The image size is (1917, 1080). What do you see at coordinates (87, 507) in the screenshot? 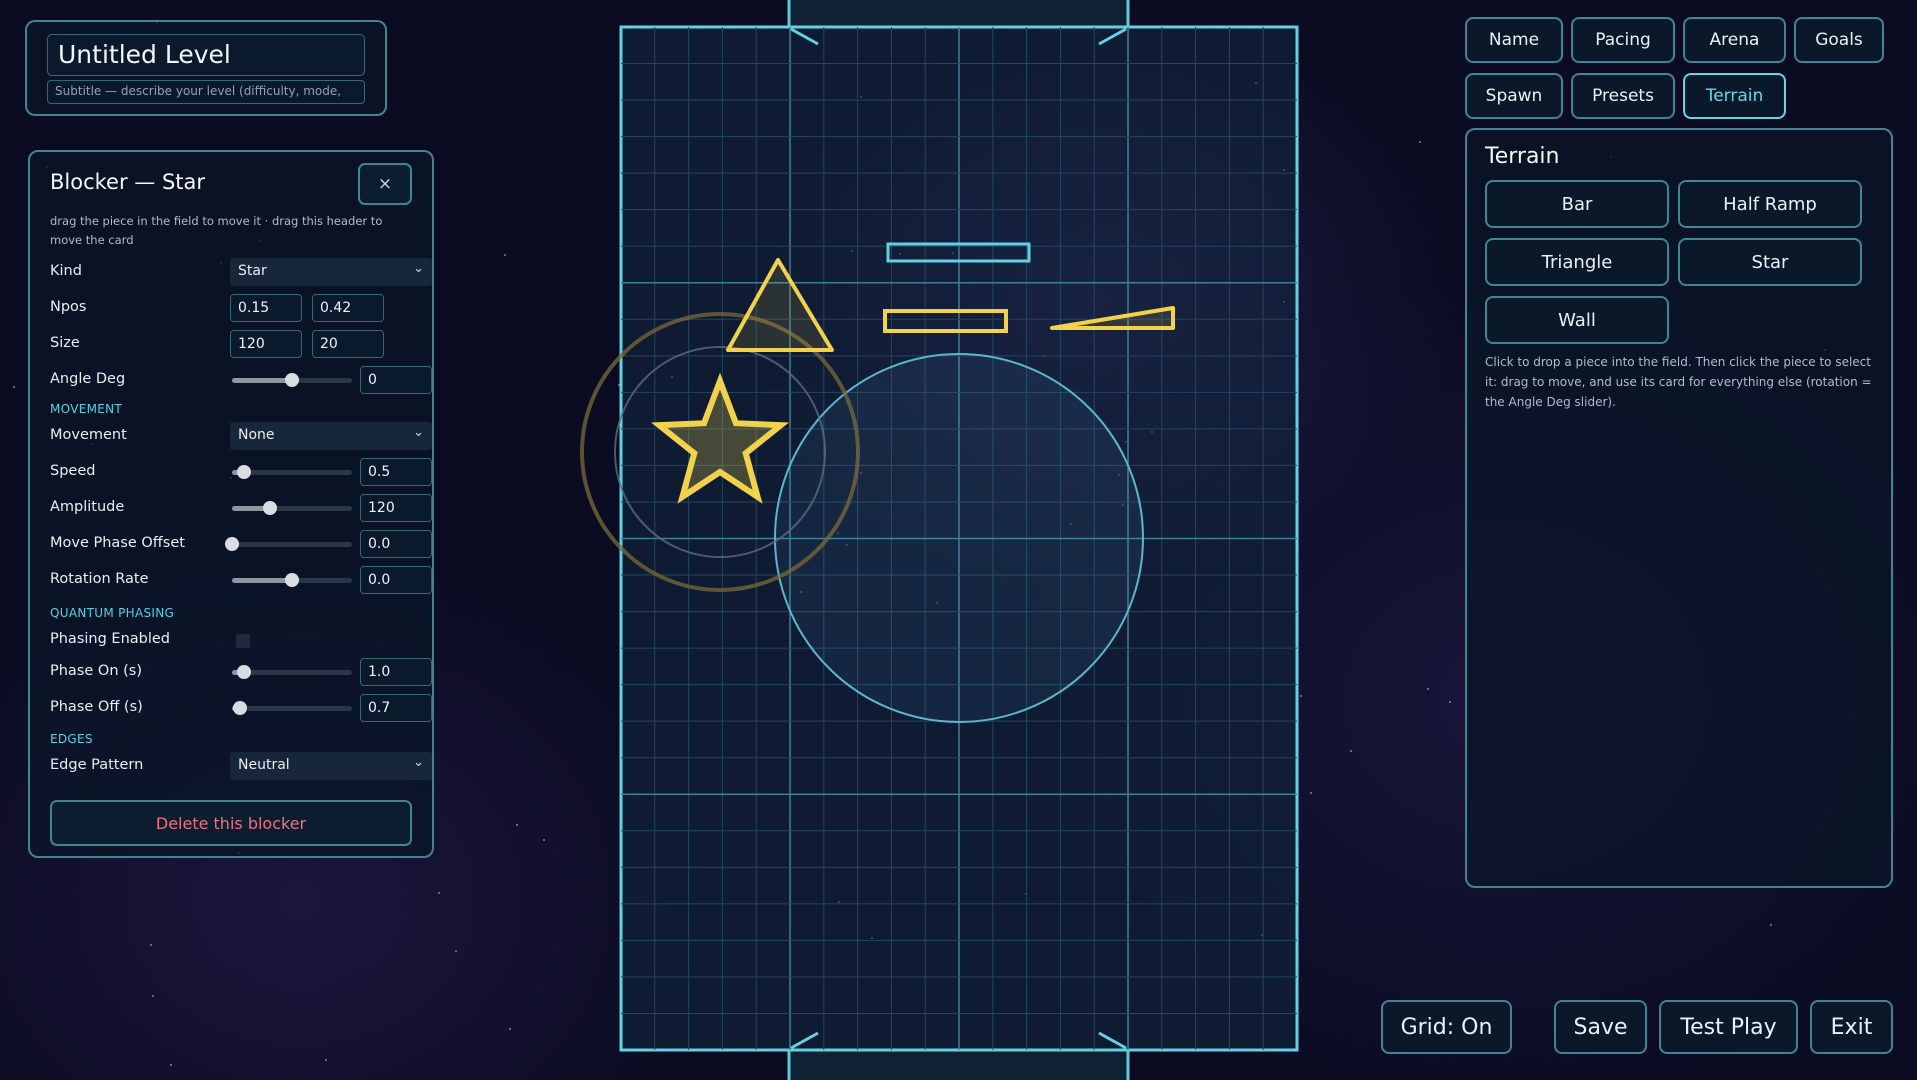
I see `amplitude-label: Amplitude` at bounding box center [87, 507].